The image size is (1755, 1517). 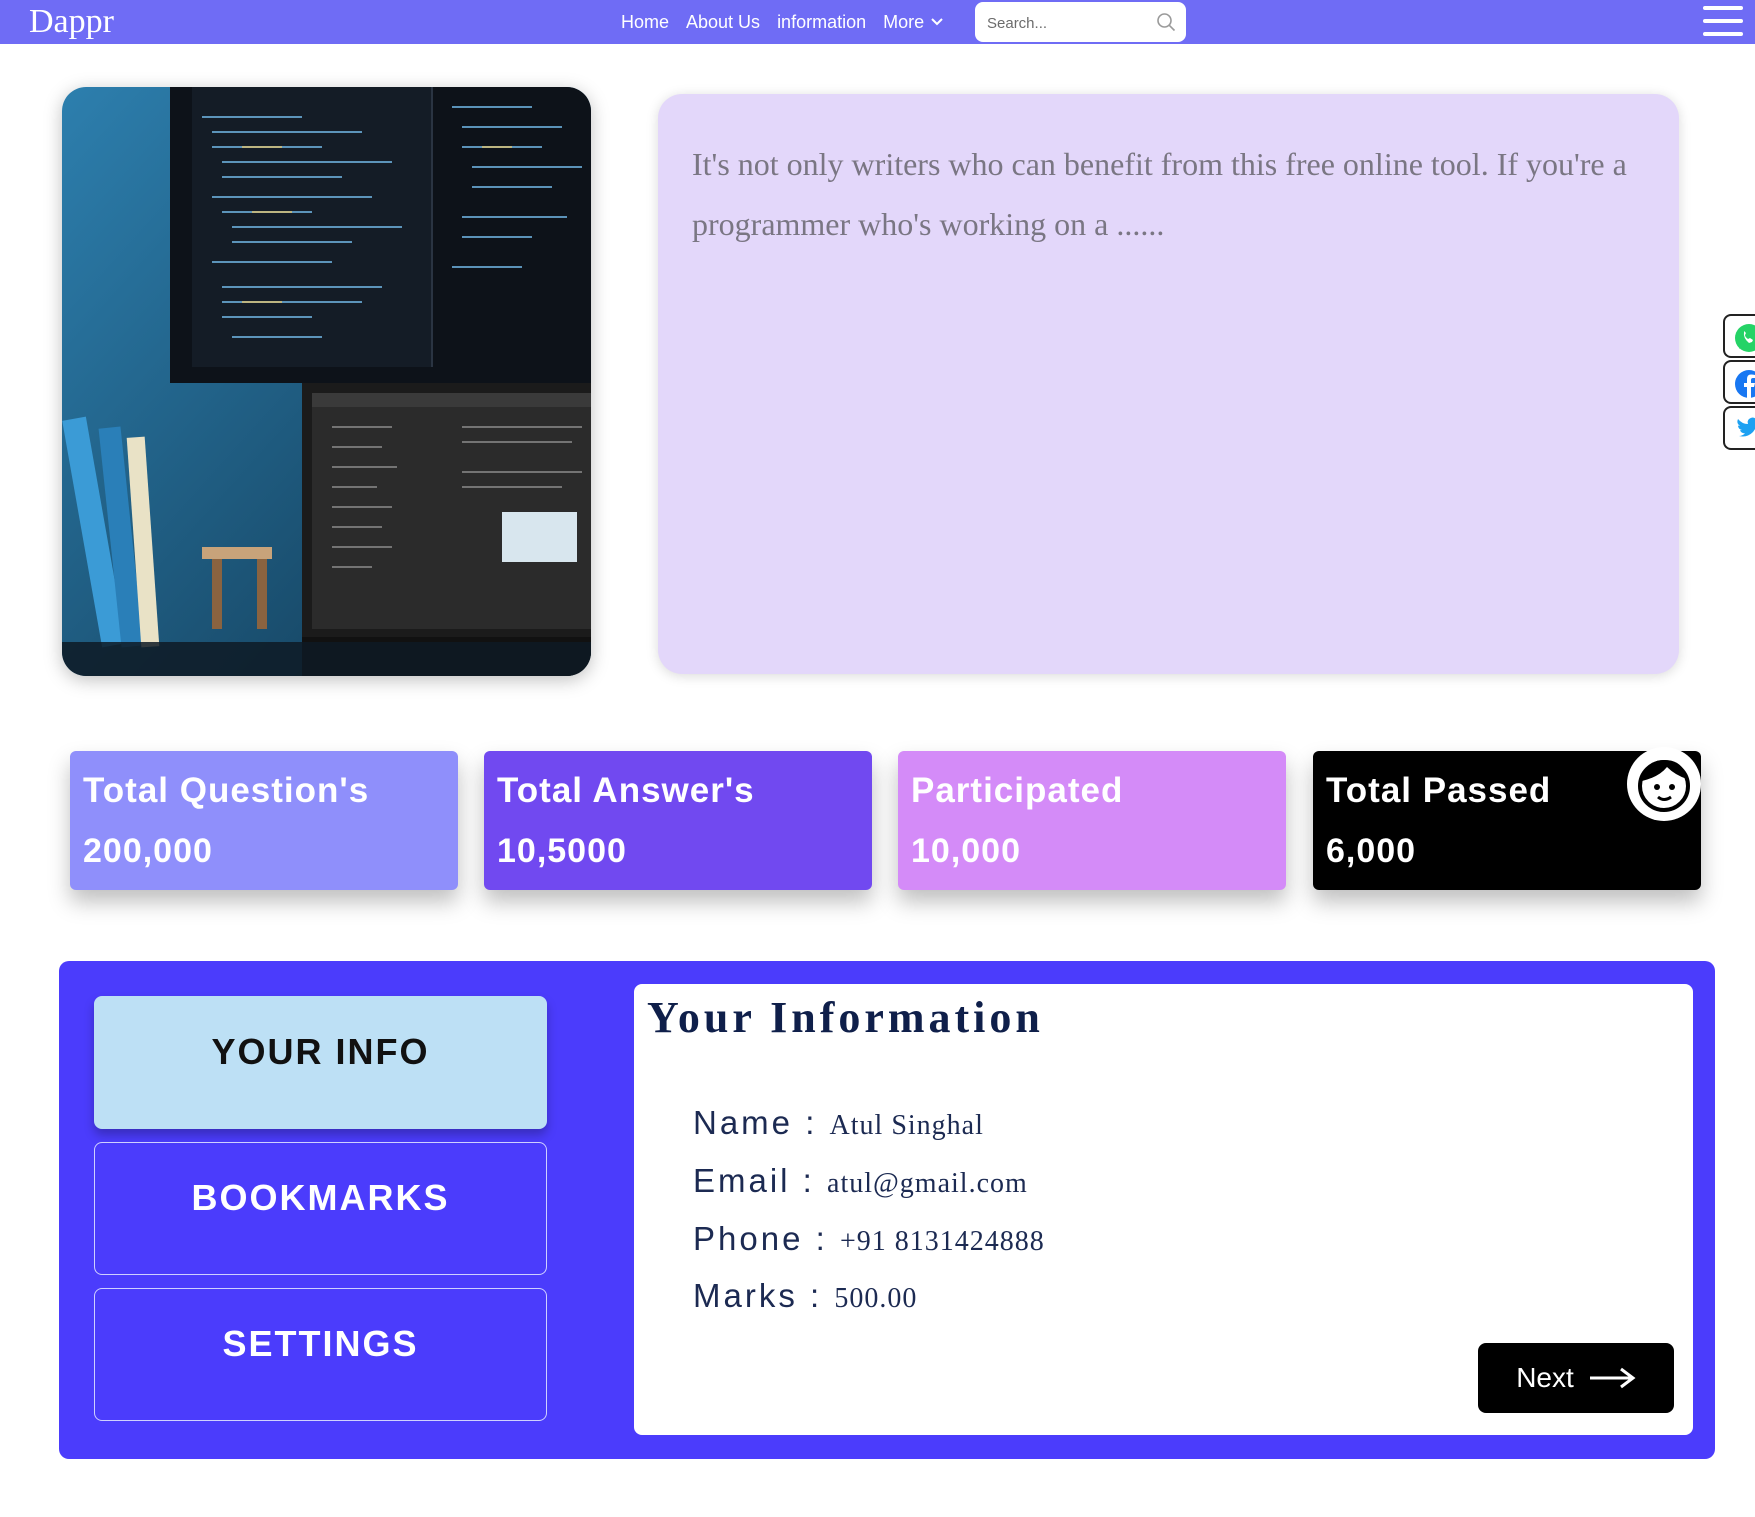 What do you see at coordinates (1017, 790) in the screenshot?
I see `stat-label: Participated` at bounding box center [1017, 790].